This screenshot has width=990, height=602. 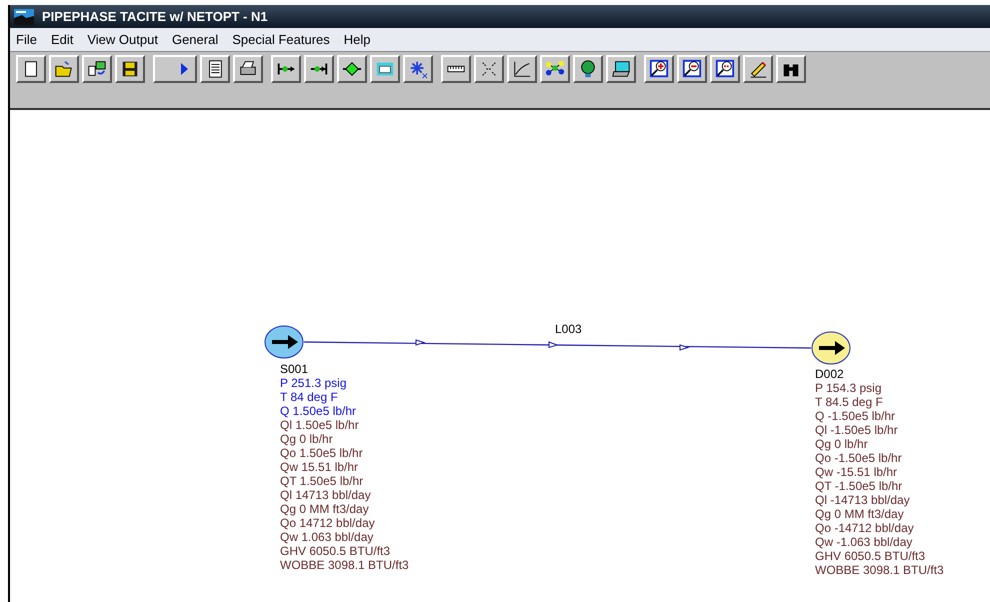 I want to click on zoom-fit-icon, so click(x=725, y=69).